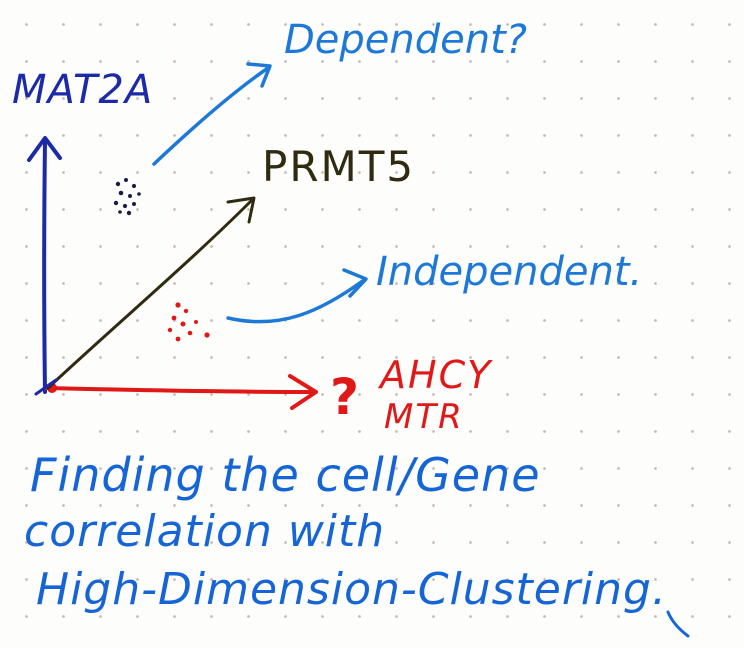 The height and width of the screenshot is (648, 744). What do you see at coordinates (151, 293) in the screenshot?
I see `prmt5-axis` at bounding box center [151, 293].